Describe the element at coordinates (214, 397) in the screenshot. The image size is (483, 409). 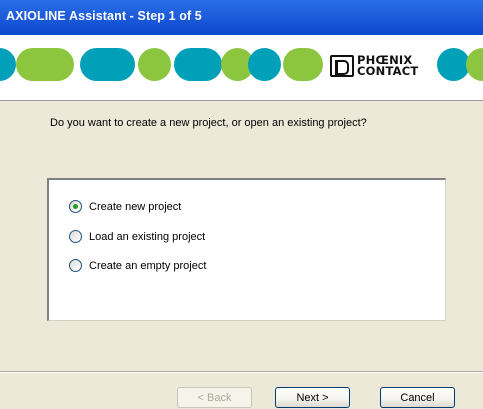
I see `back-button: < Back` at that location.